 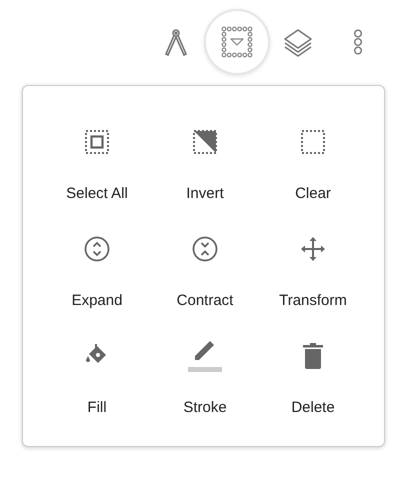 I want to click on compass-icon, so click(x=176, y=42).